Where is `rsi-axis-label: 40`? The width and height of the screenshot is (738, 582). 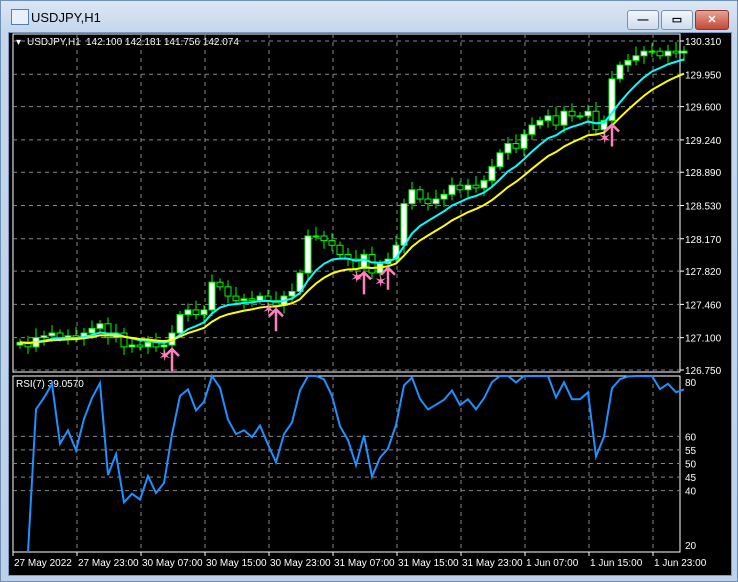
rsi-axis-label: 40 is located at coordinates (691, 492).